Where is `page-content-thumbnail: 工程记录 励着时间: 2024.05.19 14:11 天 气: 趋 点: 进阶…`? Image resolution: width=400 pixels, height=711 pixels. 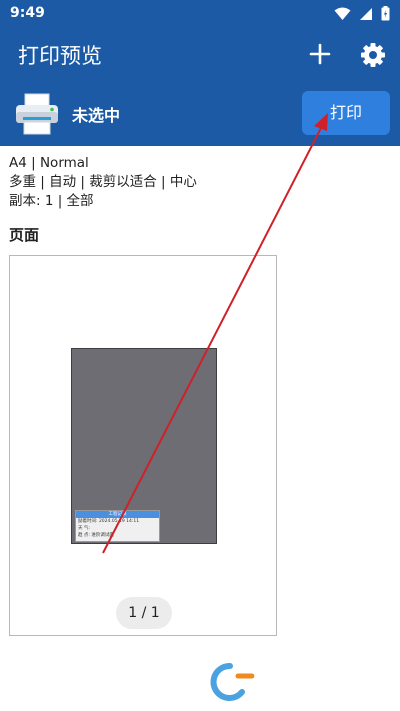
page-content-thumbnail: 工程记录 励着时间: 2024.05.19 14:11 天 气: 趋 点: 进阶… is located at coordinates (144, 446).